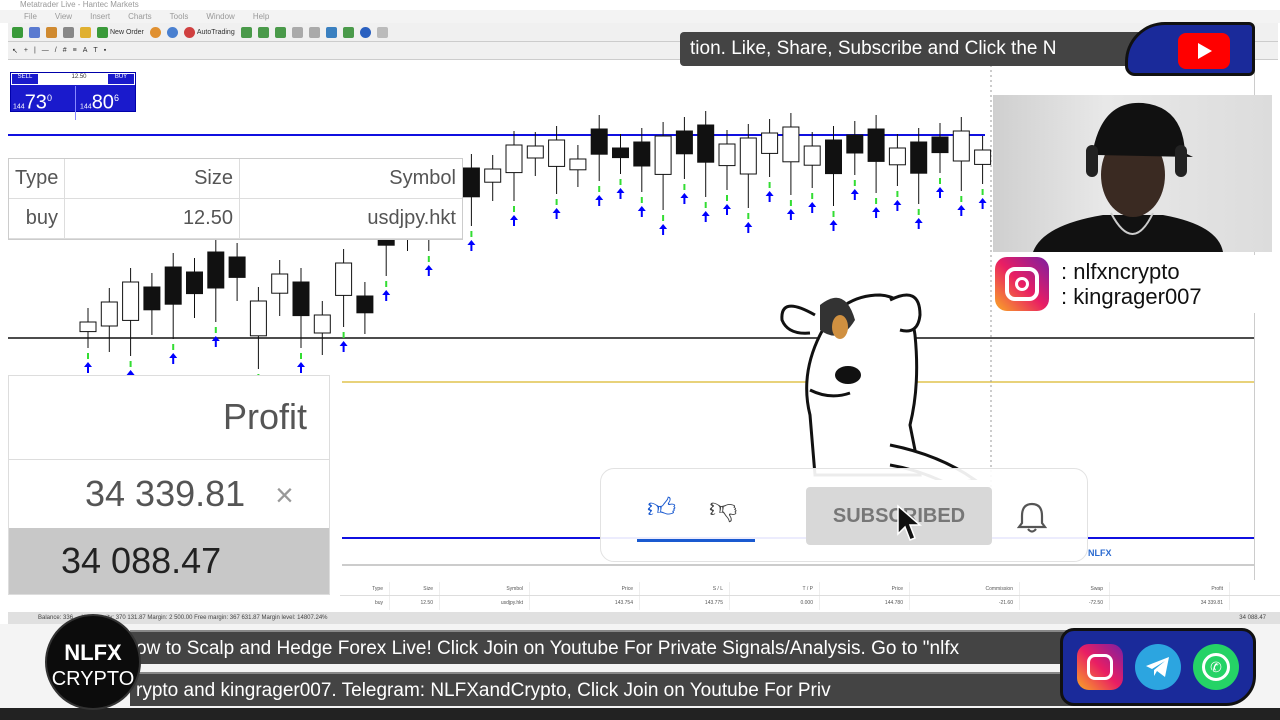 Image resolution: width=1280 pixels, height=720 pixels. Describe the element at coordinates (284, 495) in the screenshot. I see `close-position-icon: ×` at that location.